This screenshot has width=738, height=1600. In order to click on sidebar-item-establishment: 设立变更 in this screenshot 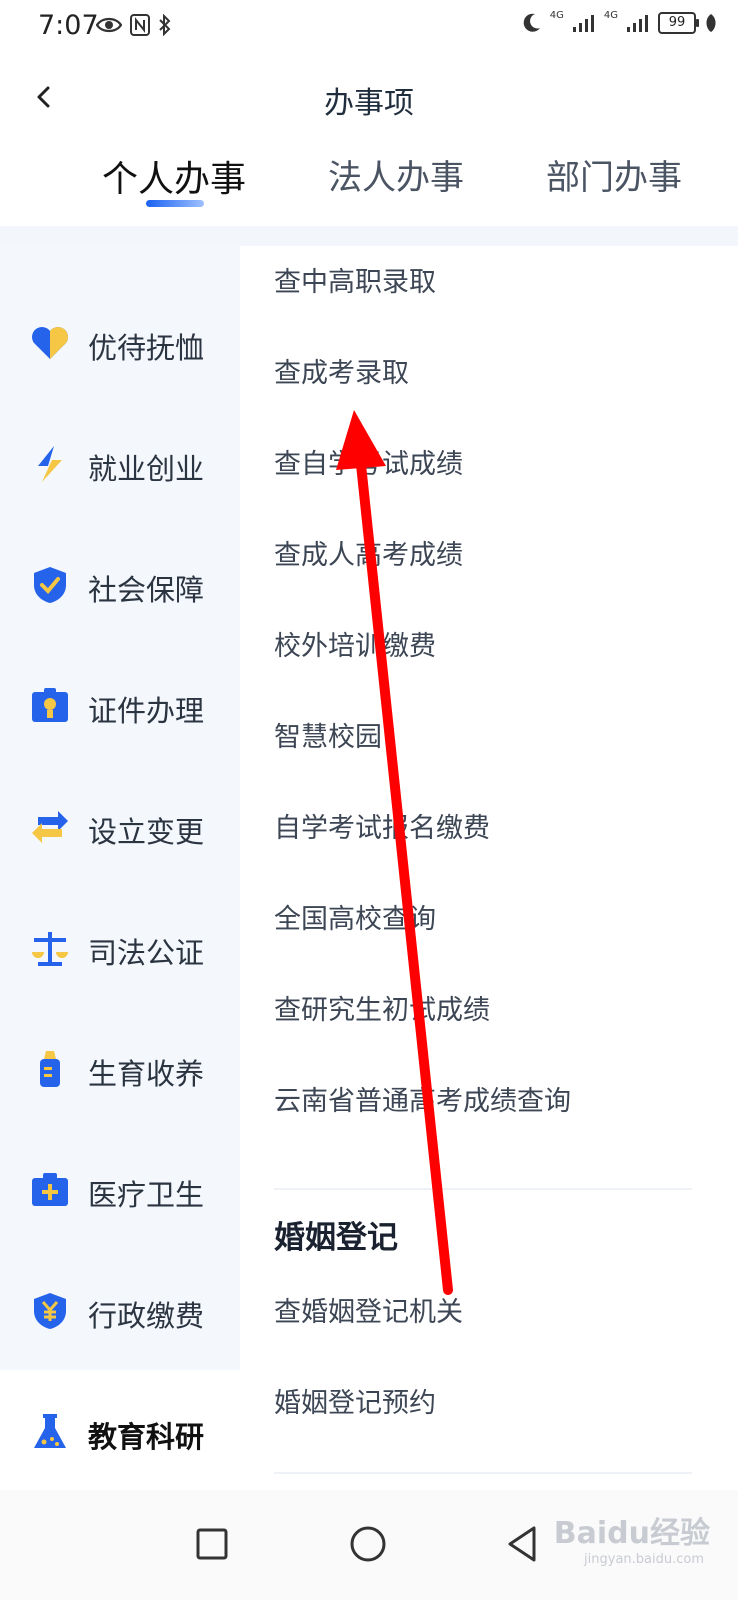, I will do `click(120, 826)`.